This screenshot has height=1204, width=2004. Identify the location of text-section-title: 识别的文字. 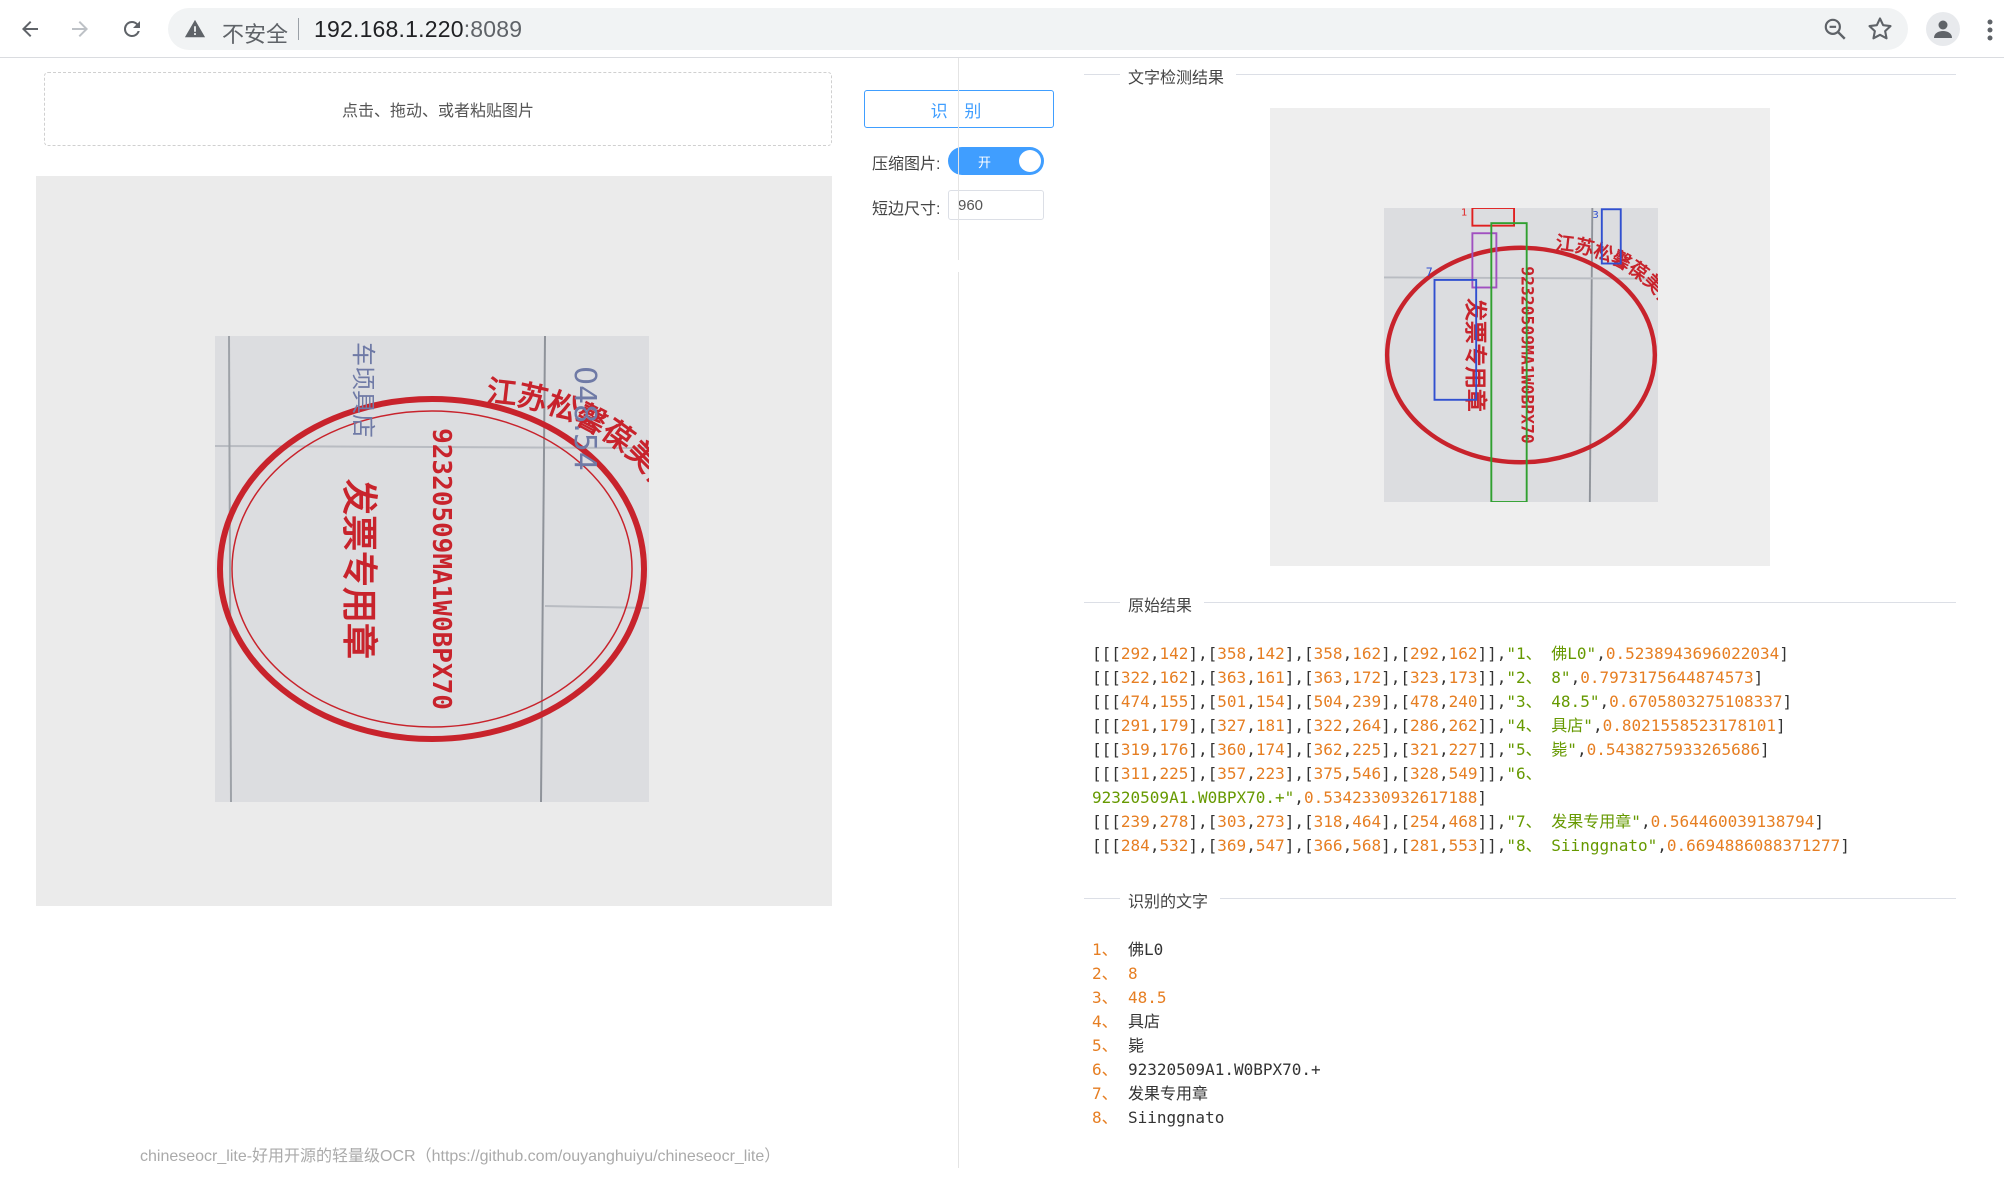
(1520, 900).